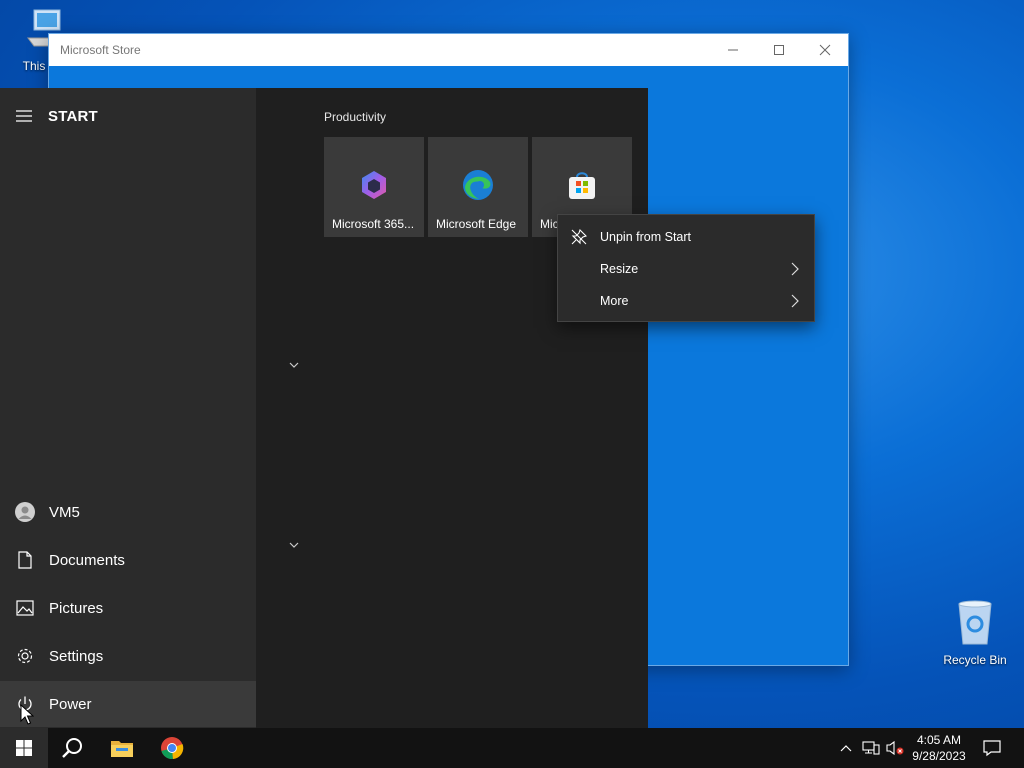  What do you see at coordinates (27, 714) in the screenshot?
I see `mouse-cursor-icon` at bounding box center [27, 714].